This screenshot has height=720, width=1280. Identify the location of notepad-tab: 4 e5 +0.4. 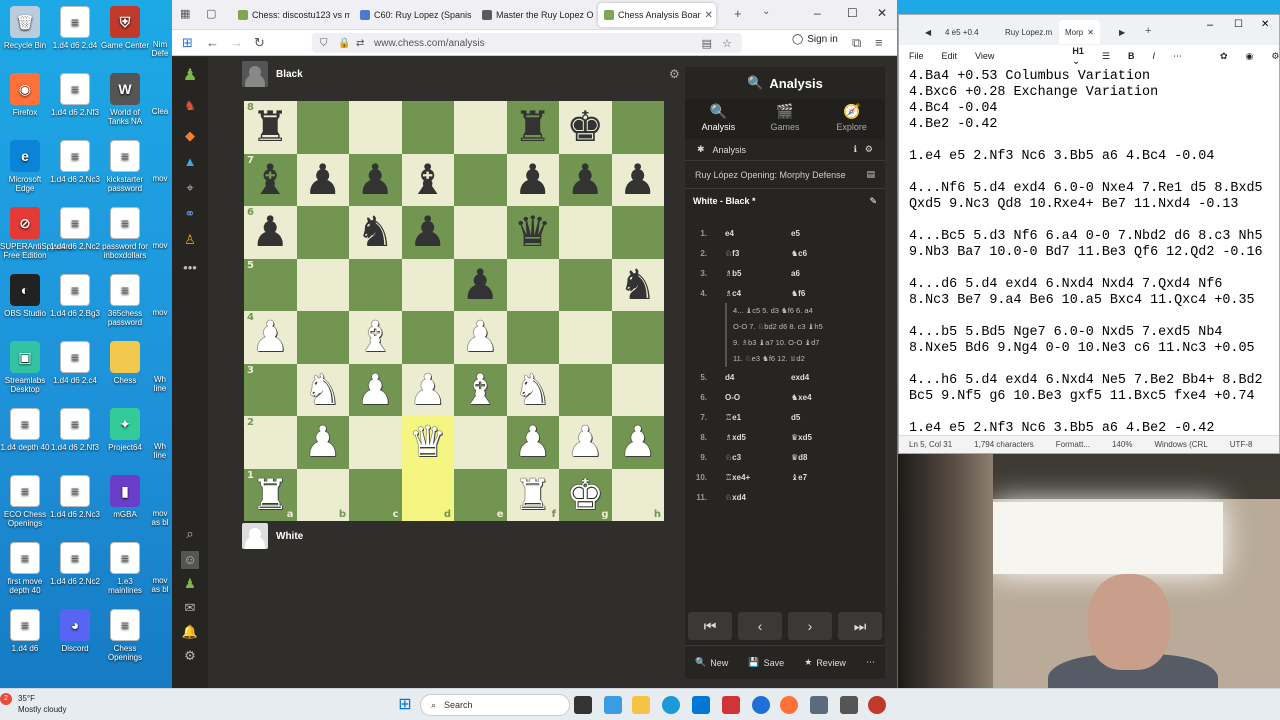
(962, 32).